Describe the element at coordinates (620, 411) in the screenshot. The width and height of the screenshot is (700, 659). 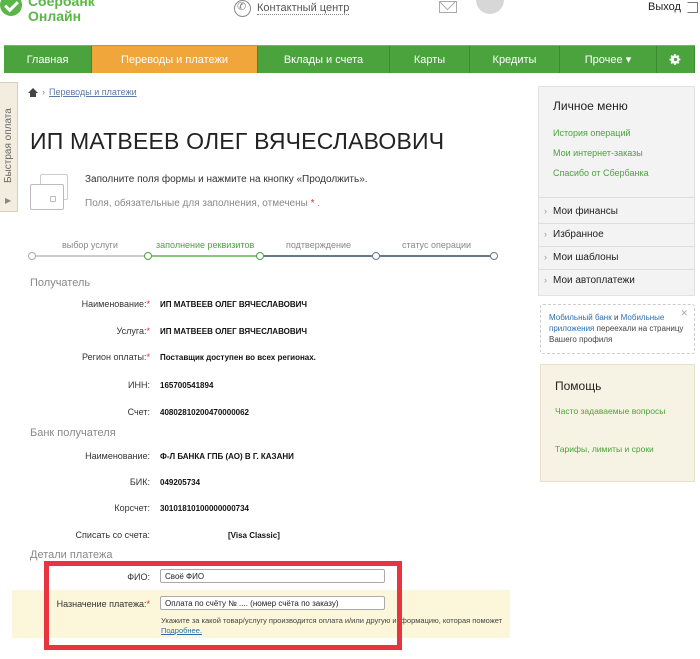
I see `help-link-faq: Часто задаваемые вопросы` at that location.